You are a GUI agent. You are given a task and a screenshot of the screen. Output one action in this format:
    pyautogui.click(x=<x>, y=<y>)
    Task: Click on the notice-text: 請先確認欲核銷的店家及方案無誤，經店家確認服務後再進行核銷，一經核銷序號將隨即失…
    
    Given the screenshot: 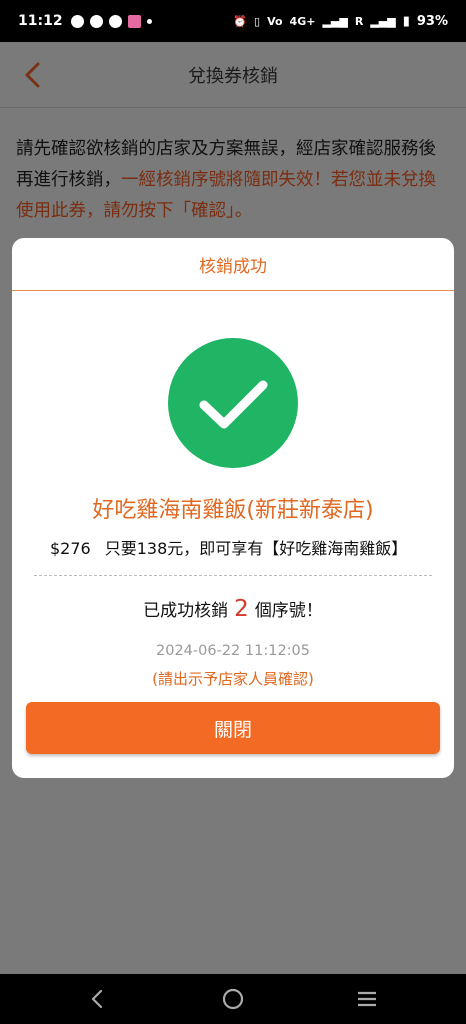 What is the action you would take?
    pyautogui.click(x=234, y=180)
    